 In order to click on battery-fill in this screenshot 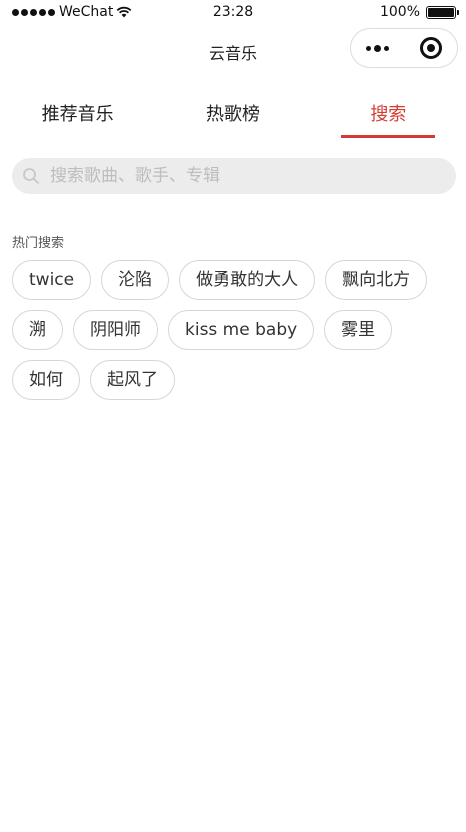, I will do `click(441, 12)`.